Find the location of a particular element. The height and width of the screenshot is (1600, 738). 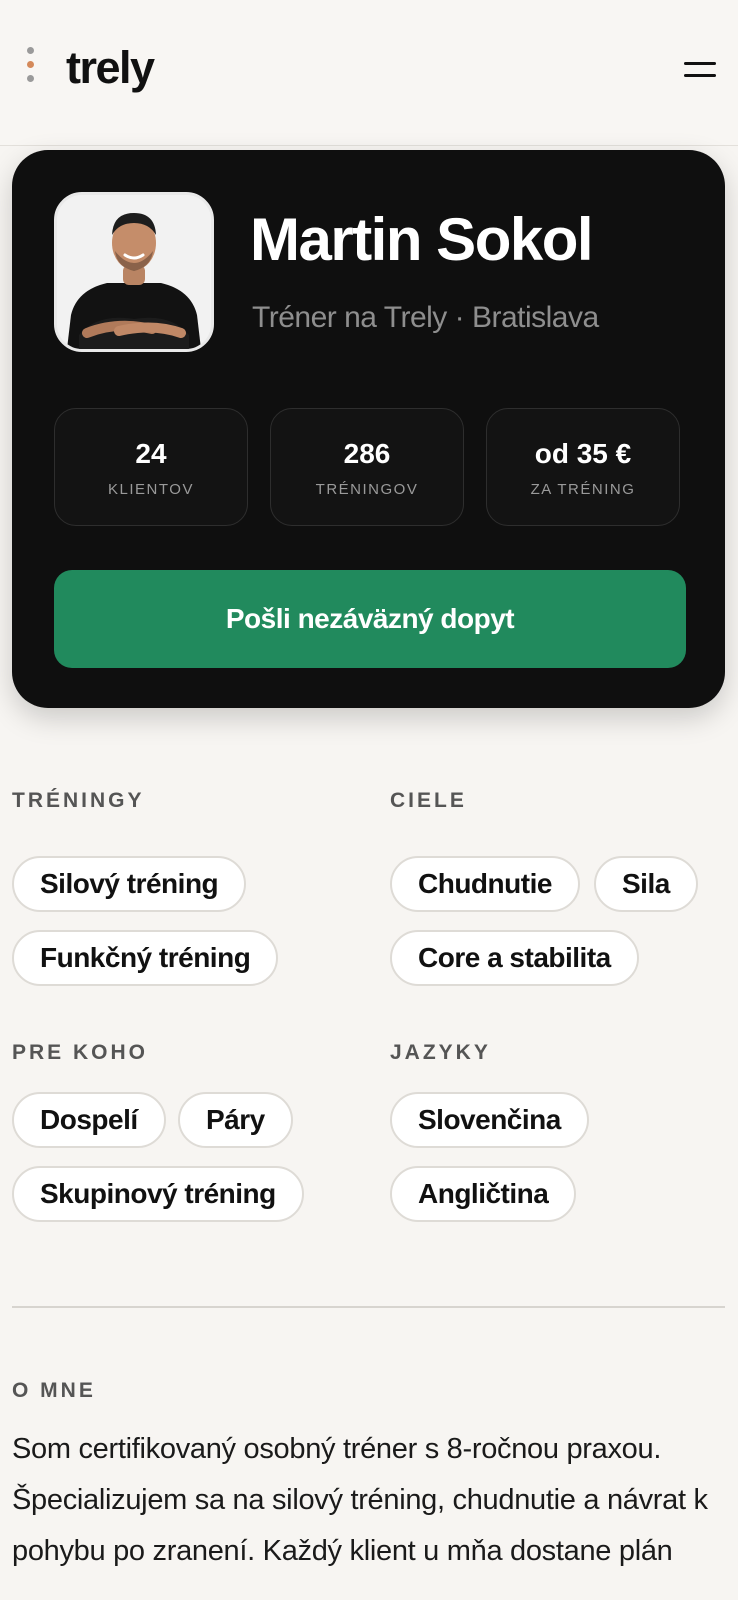

stat-label: TRÉNINGOV is located at coordinates (367, 489).